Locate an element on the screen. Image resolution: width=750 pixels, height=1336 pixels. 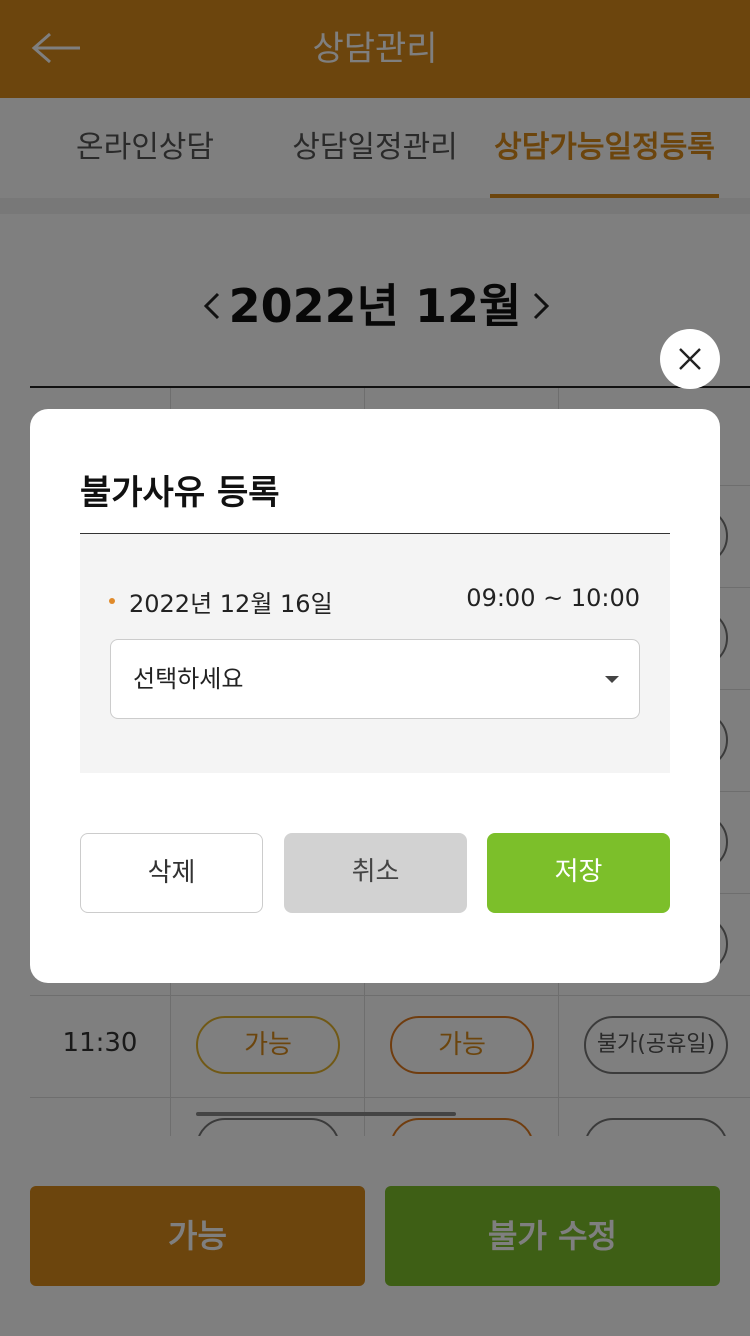
modal-form-area: 2022년 12월 16일 09:00 ~ 10:00 선택하세요 is located at coordinates (375, 653).